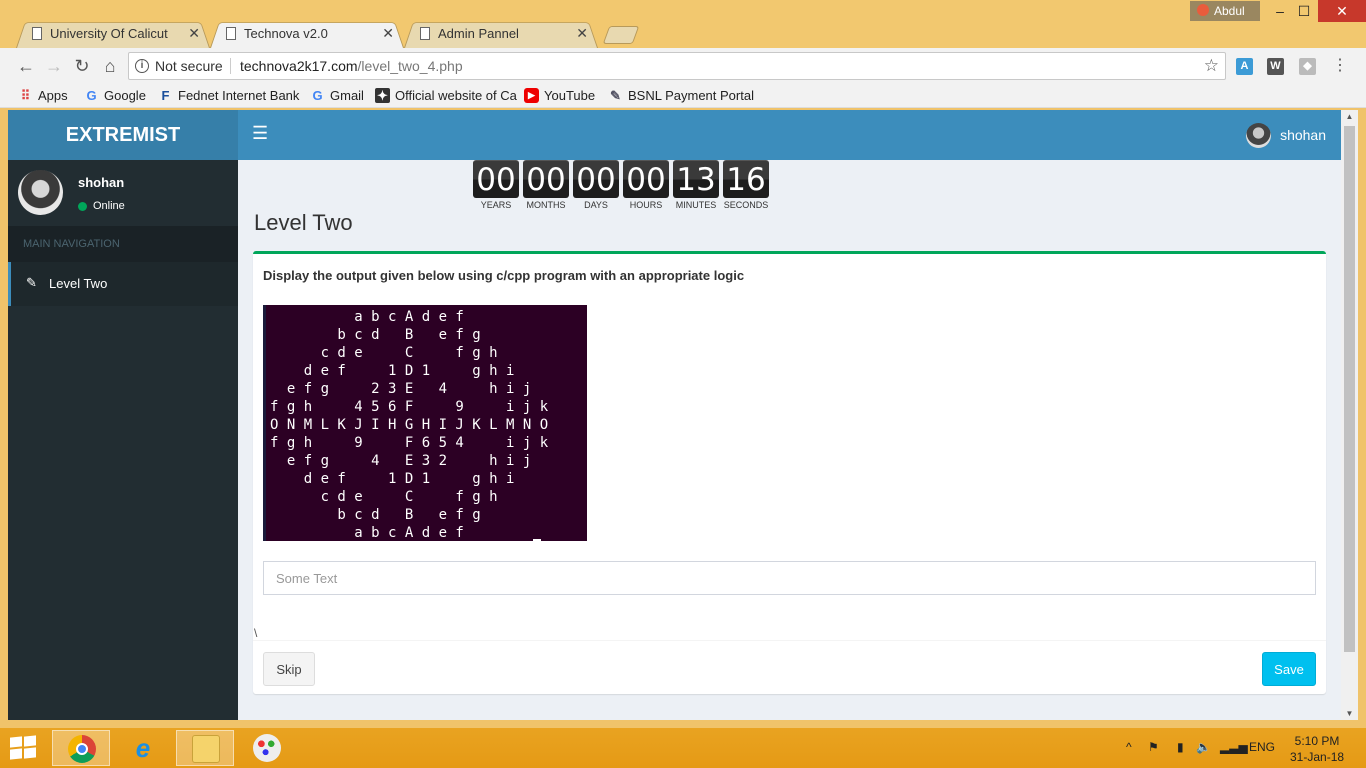 The height and width of the screenshot is (768, 1366). I want to click on clock-date: 31-Jan-18, so click(1317, 757).